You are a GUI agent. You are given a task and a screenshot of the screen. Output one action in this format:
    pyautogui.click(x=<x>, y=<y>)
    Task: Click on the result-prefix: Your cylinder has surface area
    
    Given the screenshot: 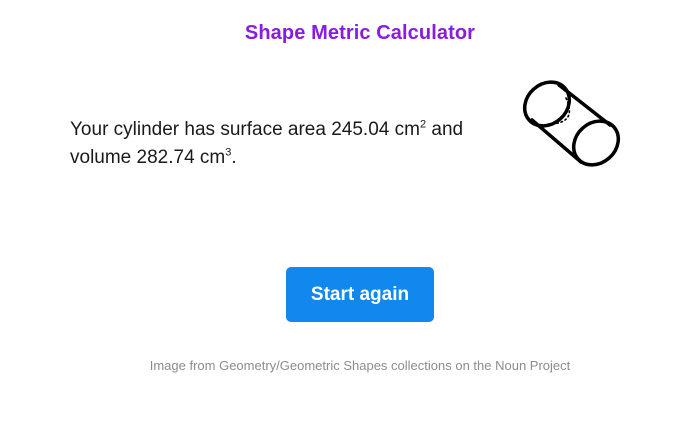 What is the action you would take?
    pyautogui.click(x=201, y=129)
    